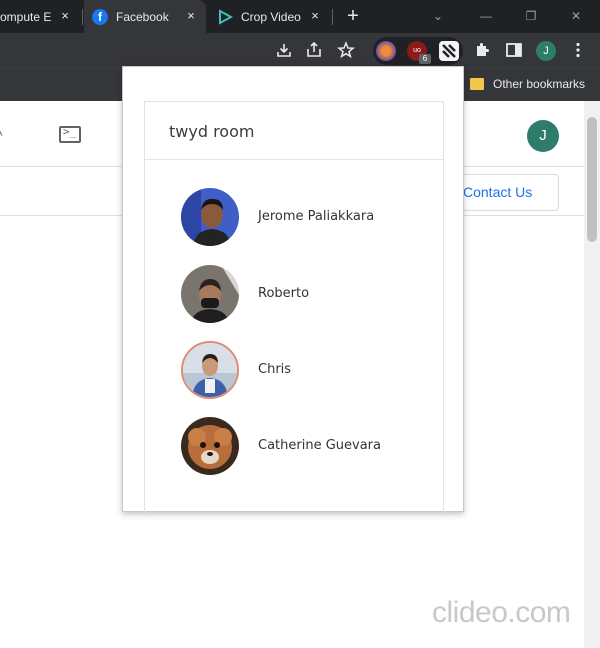  I want to click on restore-icon: ❐, so click(531, 16).